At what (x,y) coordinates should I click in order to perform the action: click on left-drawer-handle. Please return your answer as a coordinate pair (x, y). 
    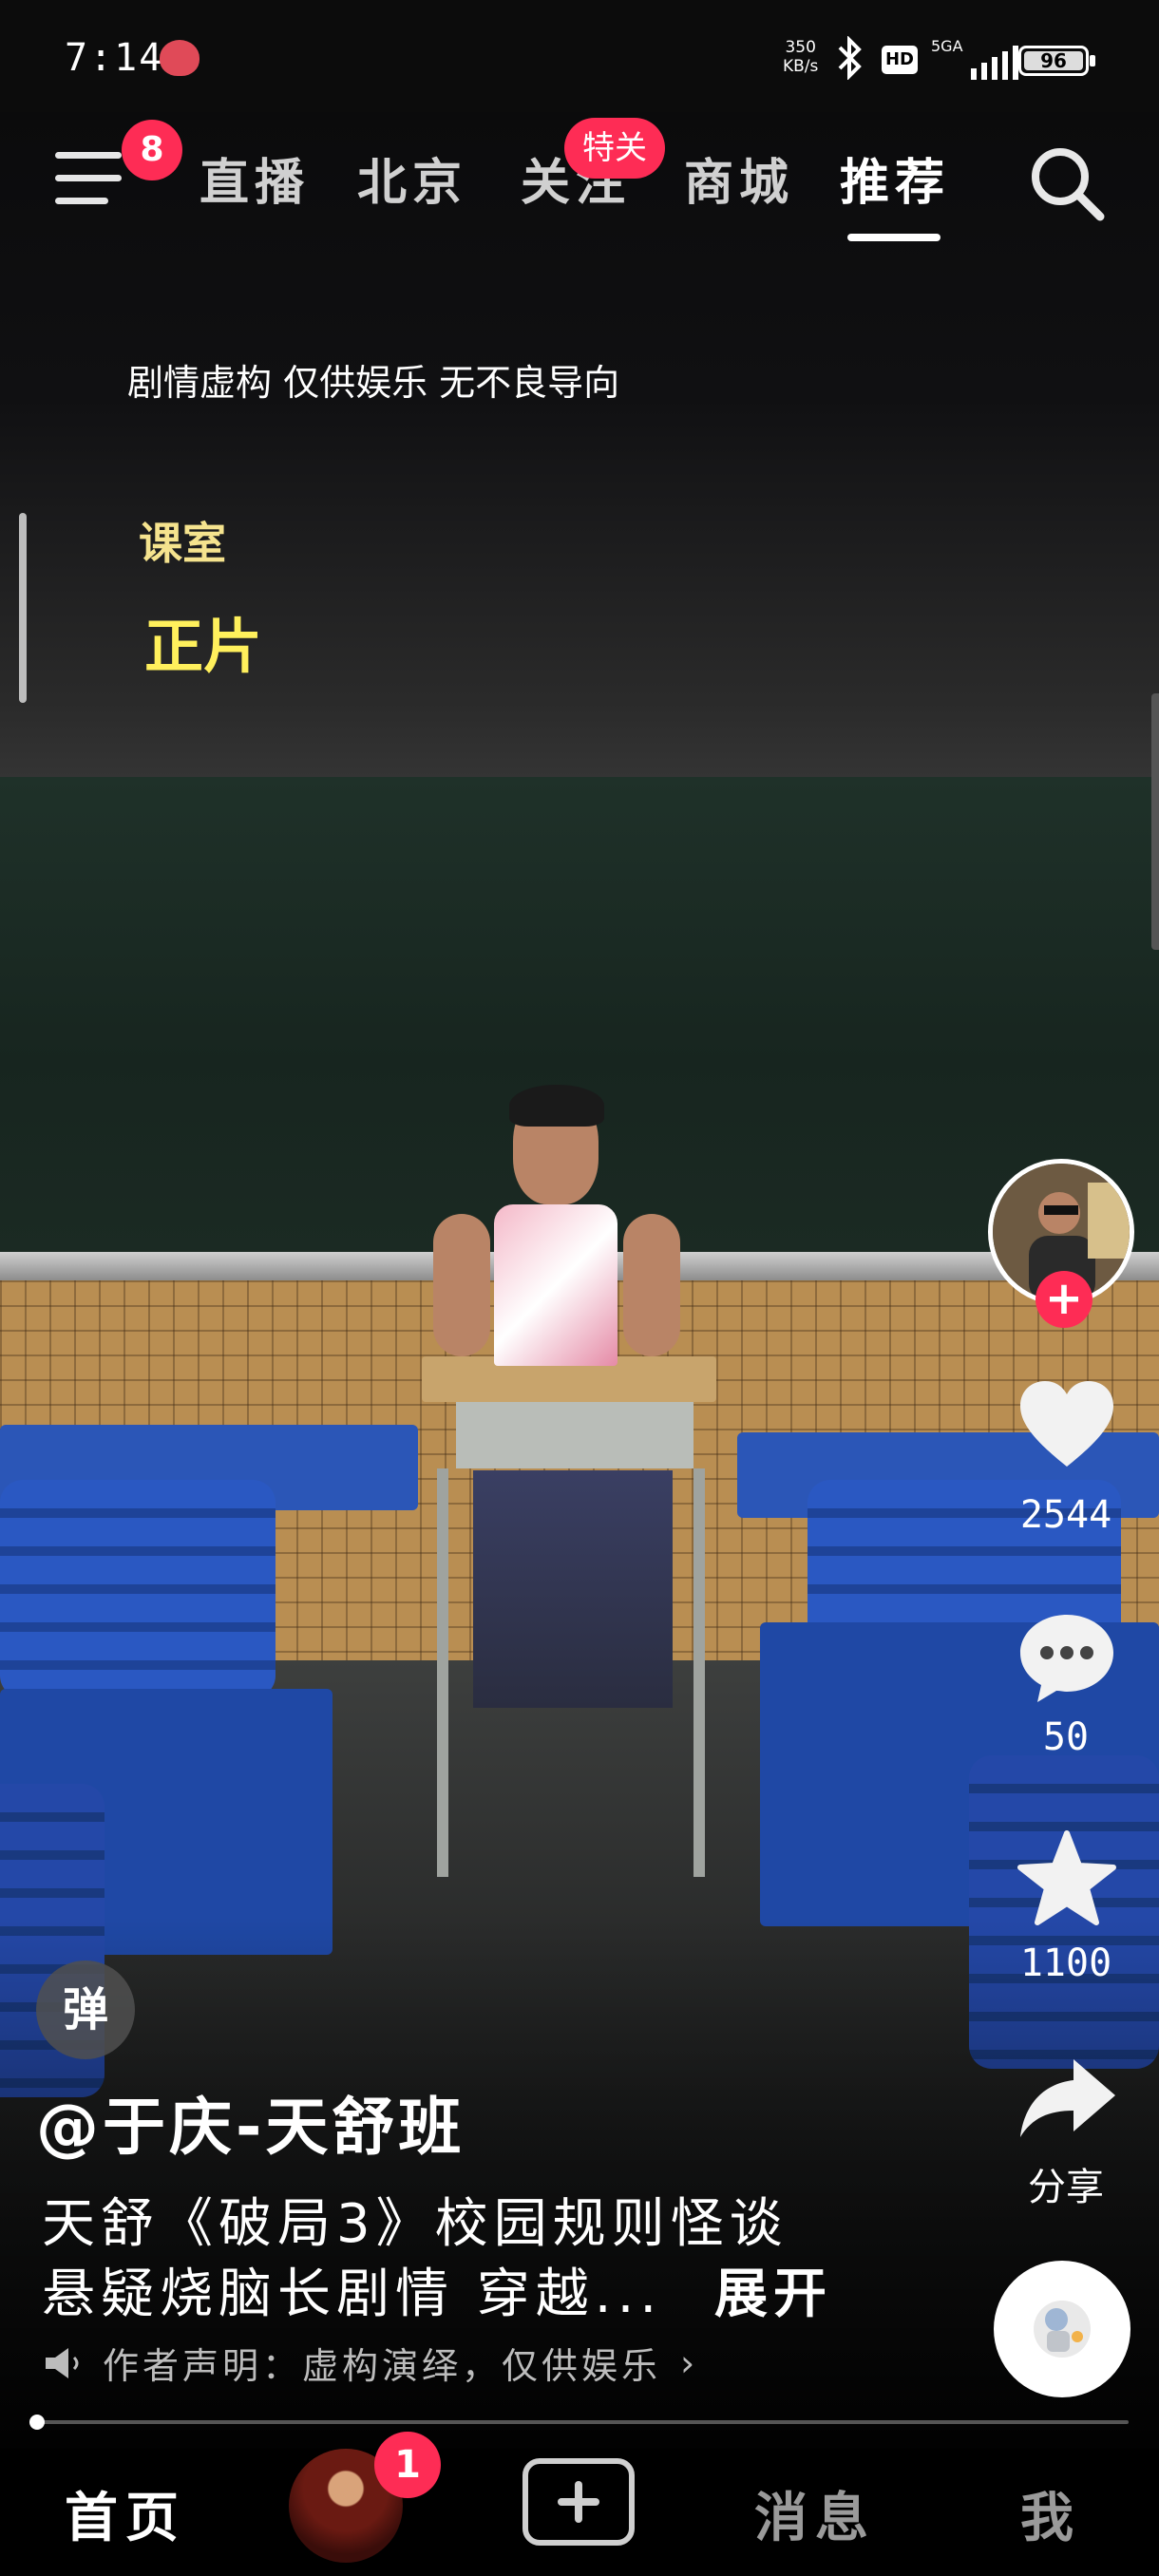
    Looking at the image, I should click on (23, 608).